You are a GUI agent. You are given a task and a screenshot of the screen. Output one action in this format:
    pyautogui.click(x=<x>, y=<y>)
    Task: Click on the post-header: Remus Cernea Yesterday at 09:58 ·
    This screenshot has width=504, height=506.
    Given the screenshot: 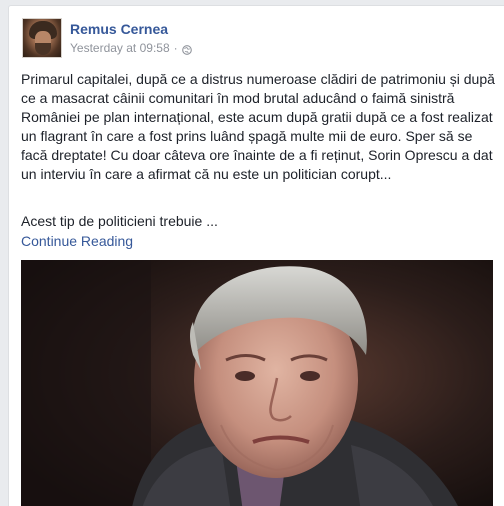 What is the action you would take?
    pyautogui.click(x=107, y=38)
    